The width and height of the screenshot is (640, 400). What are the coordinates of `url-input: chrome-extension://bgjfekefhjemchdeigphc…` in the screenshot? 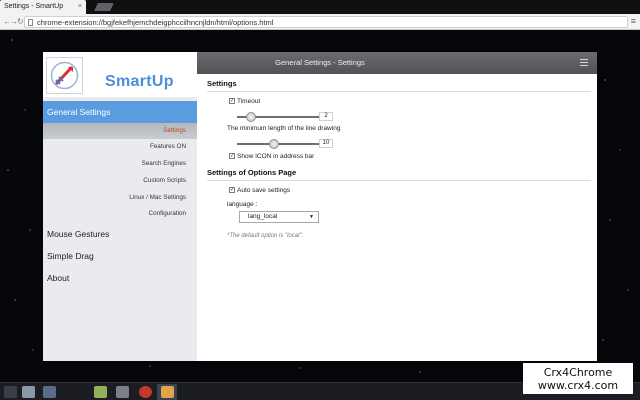 It's located at (326, 22).